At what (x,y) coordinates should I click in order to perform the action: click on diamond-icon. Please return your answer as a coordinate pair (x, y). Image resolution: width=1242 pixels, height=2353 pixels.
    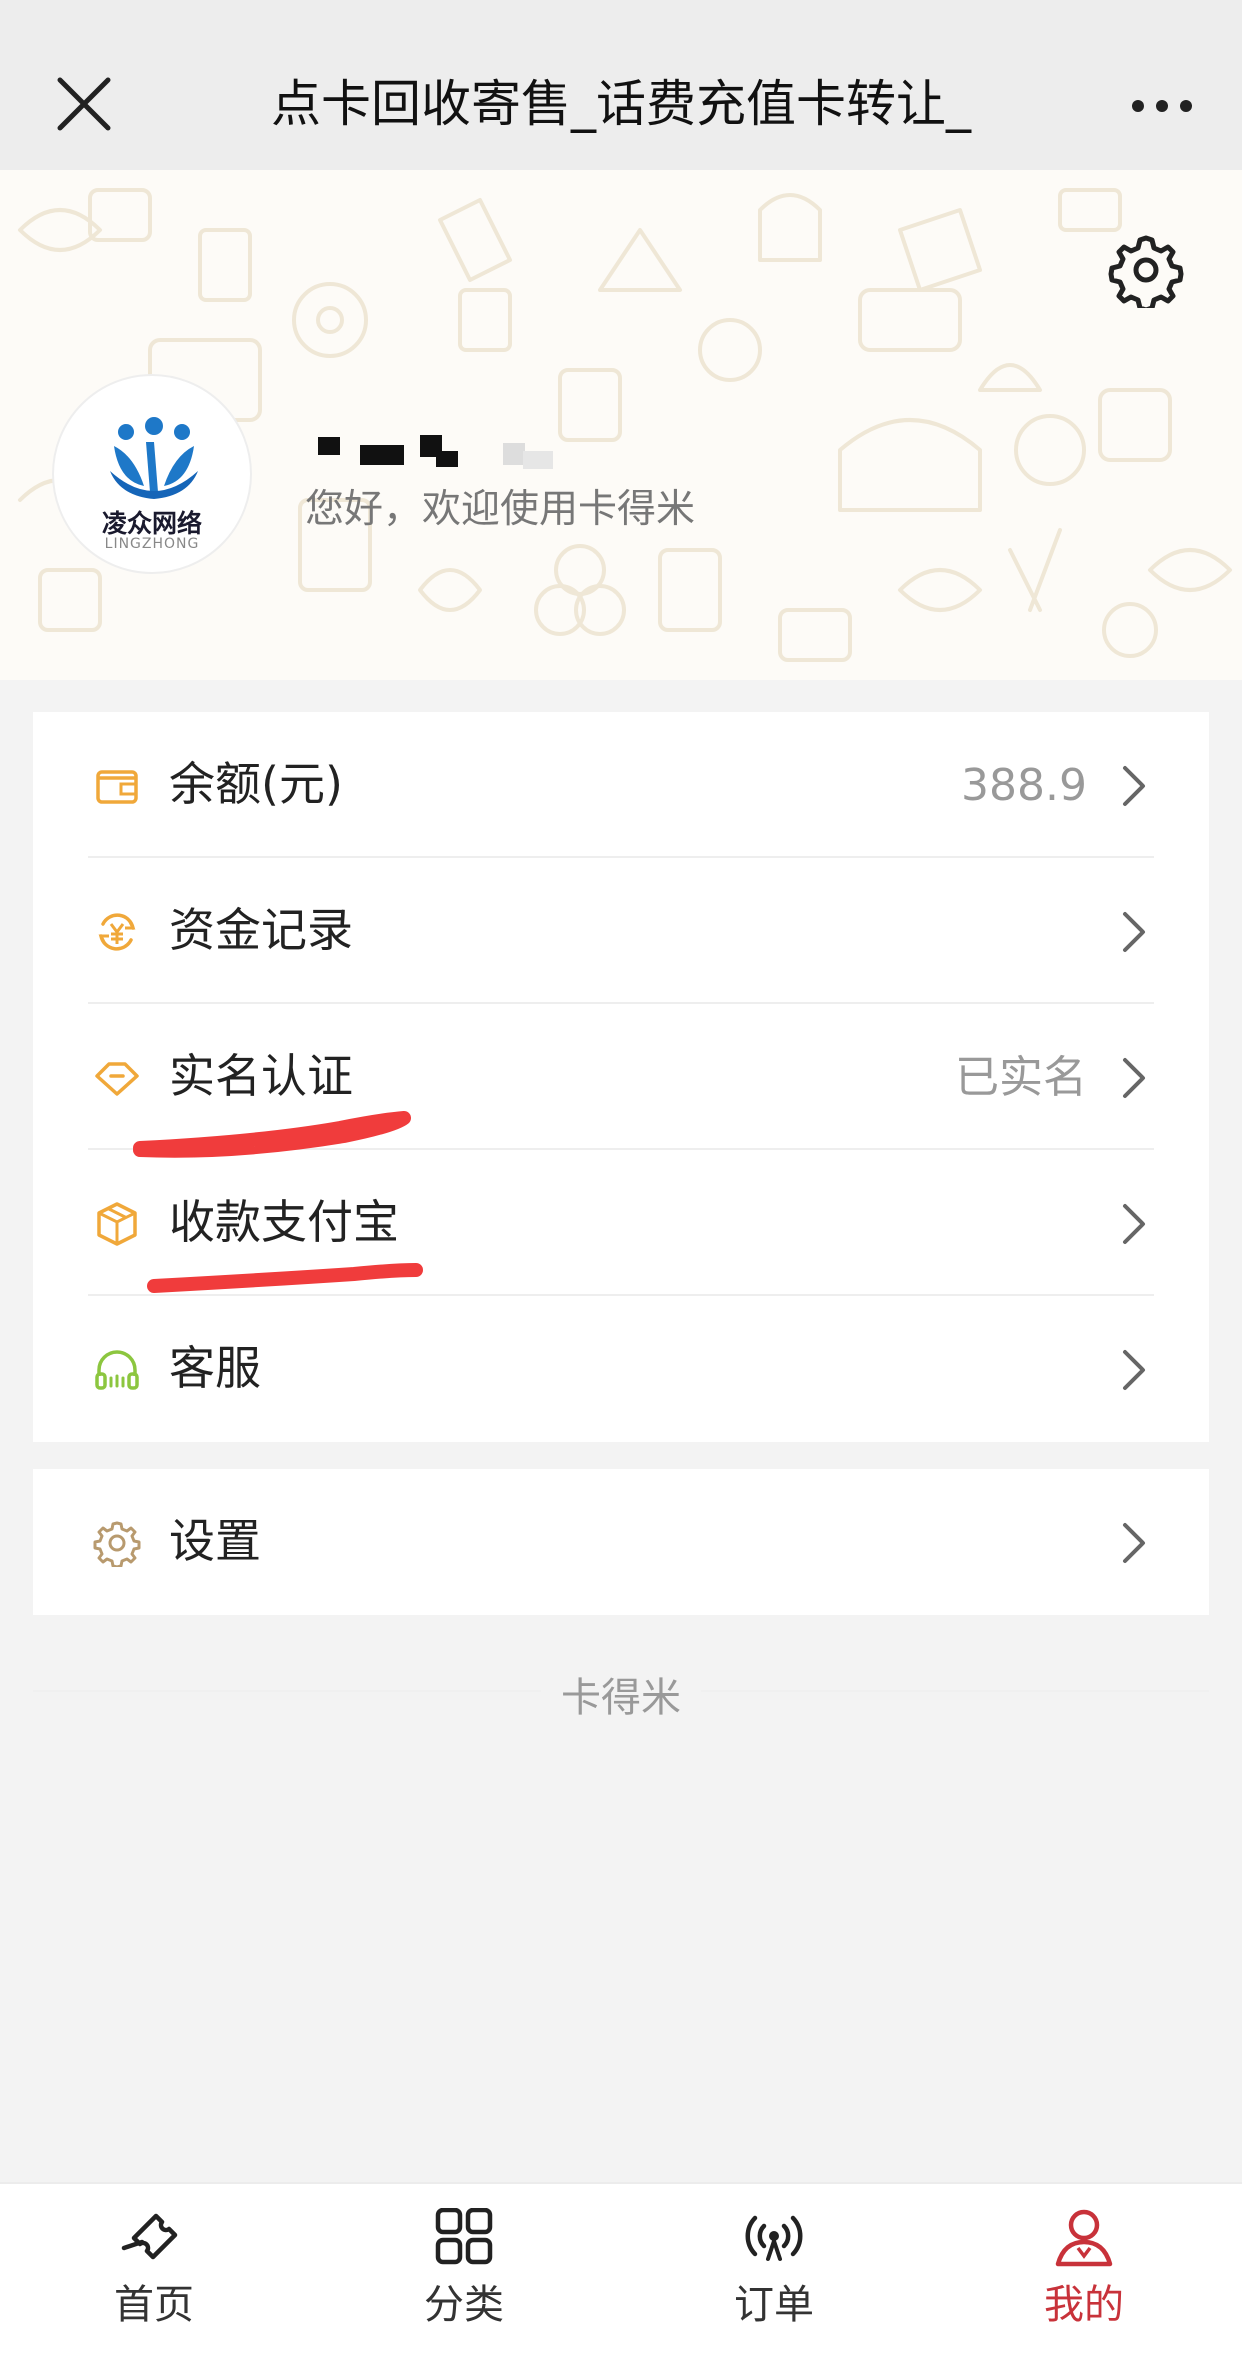
    Looking at the image, I should click on (117, 1079).